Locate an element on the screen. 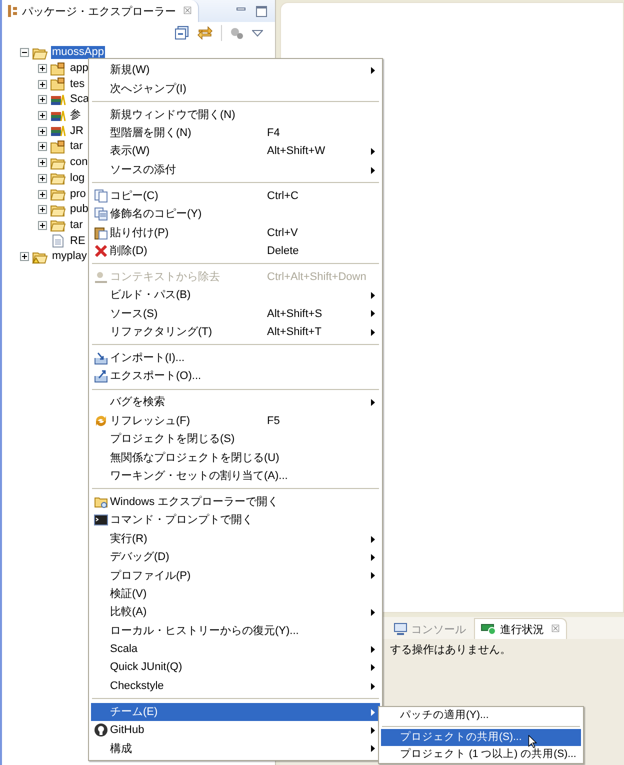 The width and height of the screenshot is (624, 765). progress-icon is located at coordinates (488, 629).